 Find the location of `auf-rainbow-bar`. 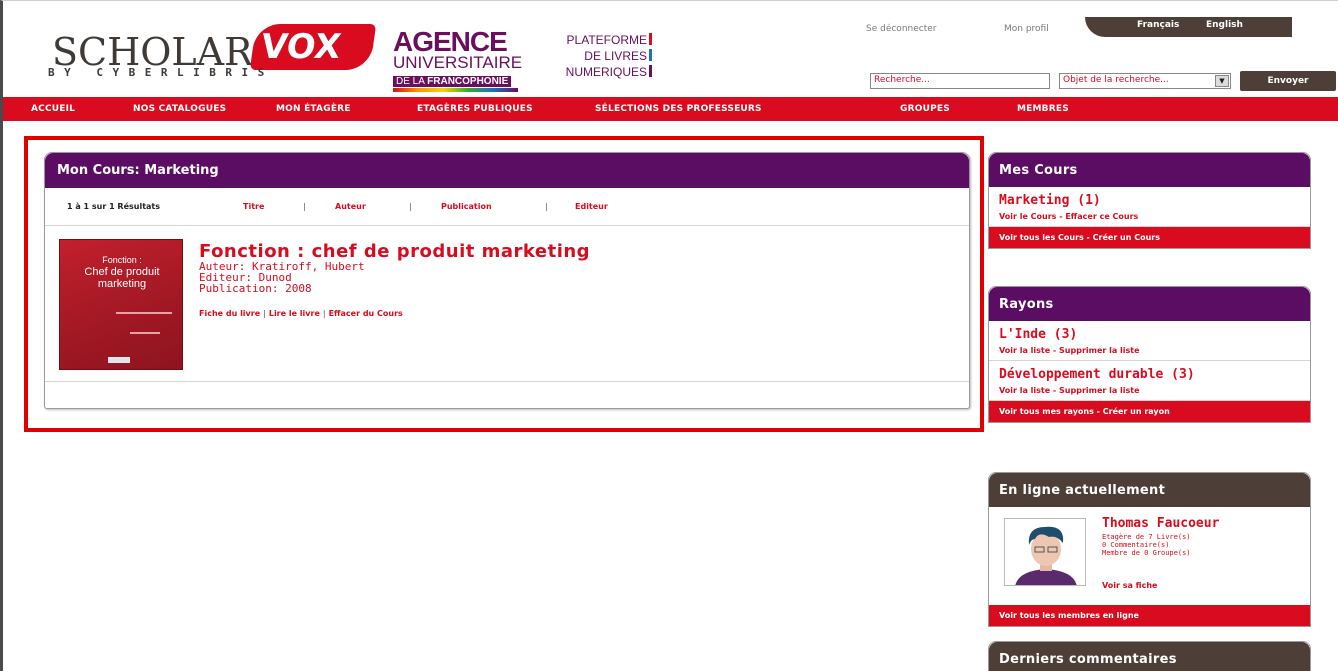

auf-rainbow-bar is located at coordinates (455, 90).